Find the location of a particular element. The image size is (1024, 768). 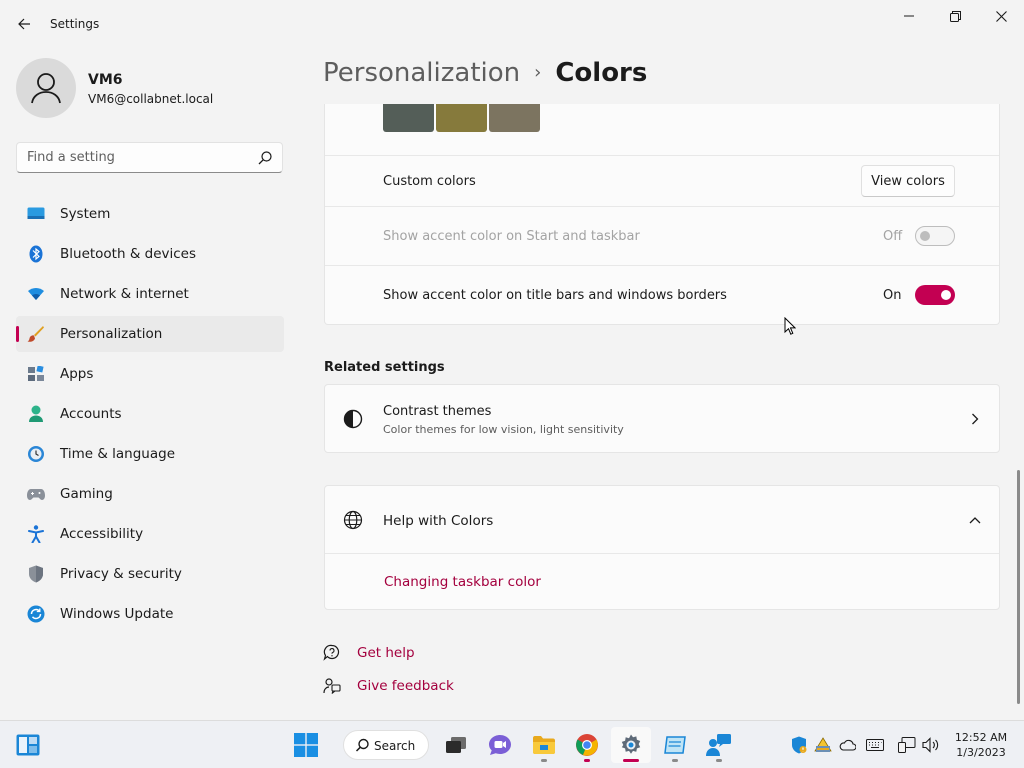

taskbar-clock: 12:52 AM 1/3/2023 is located at coordinates (981, 745).